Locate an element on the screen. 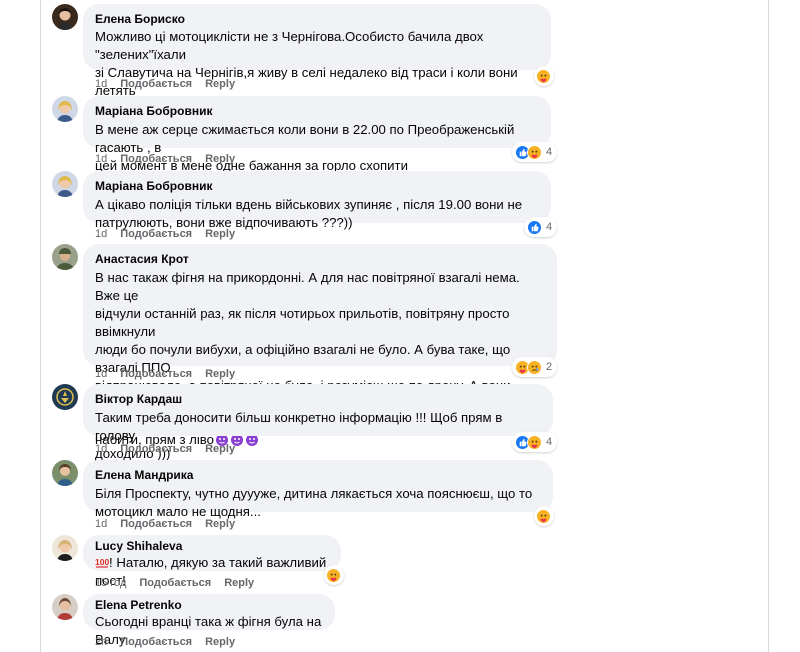  sad-reaction-icon is located at coordinates (534, 367).